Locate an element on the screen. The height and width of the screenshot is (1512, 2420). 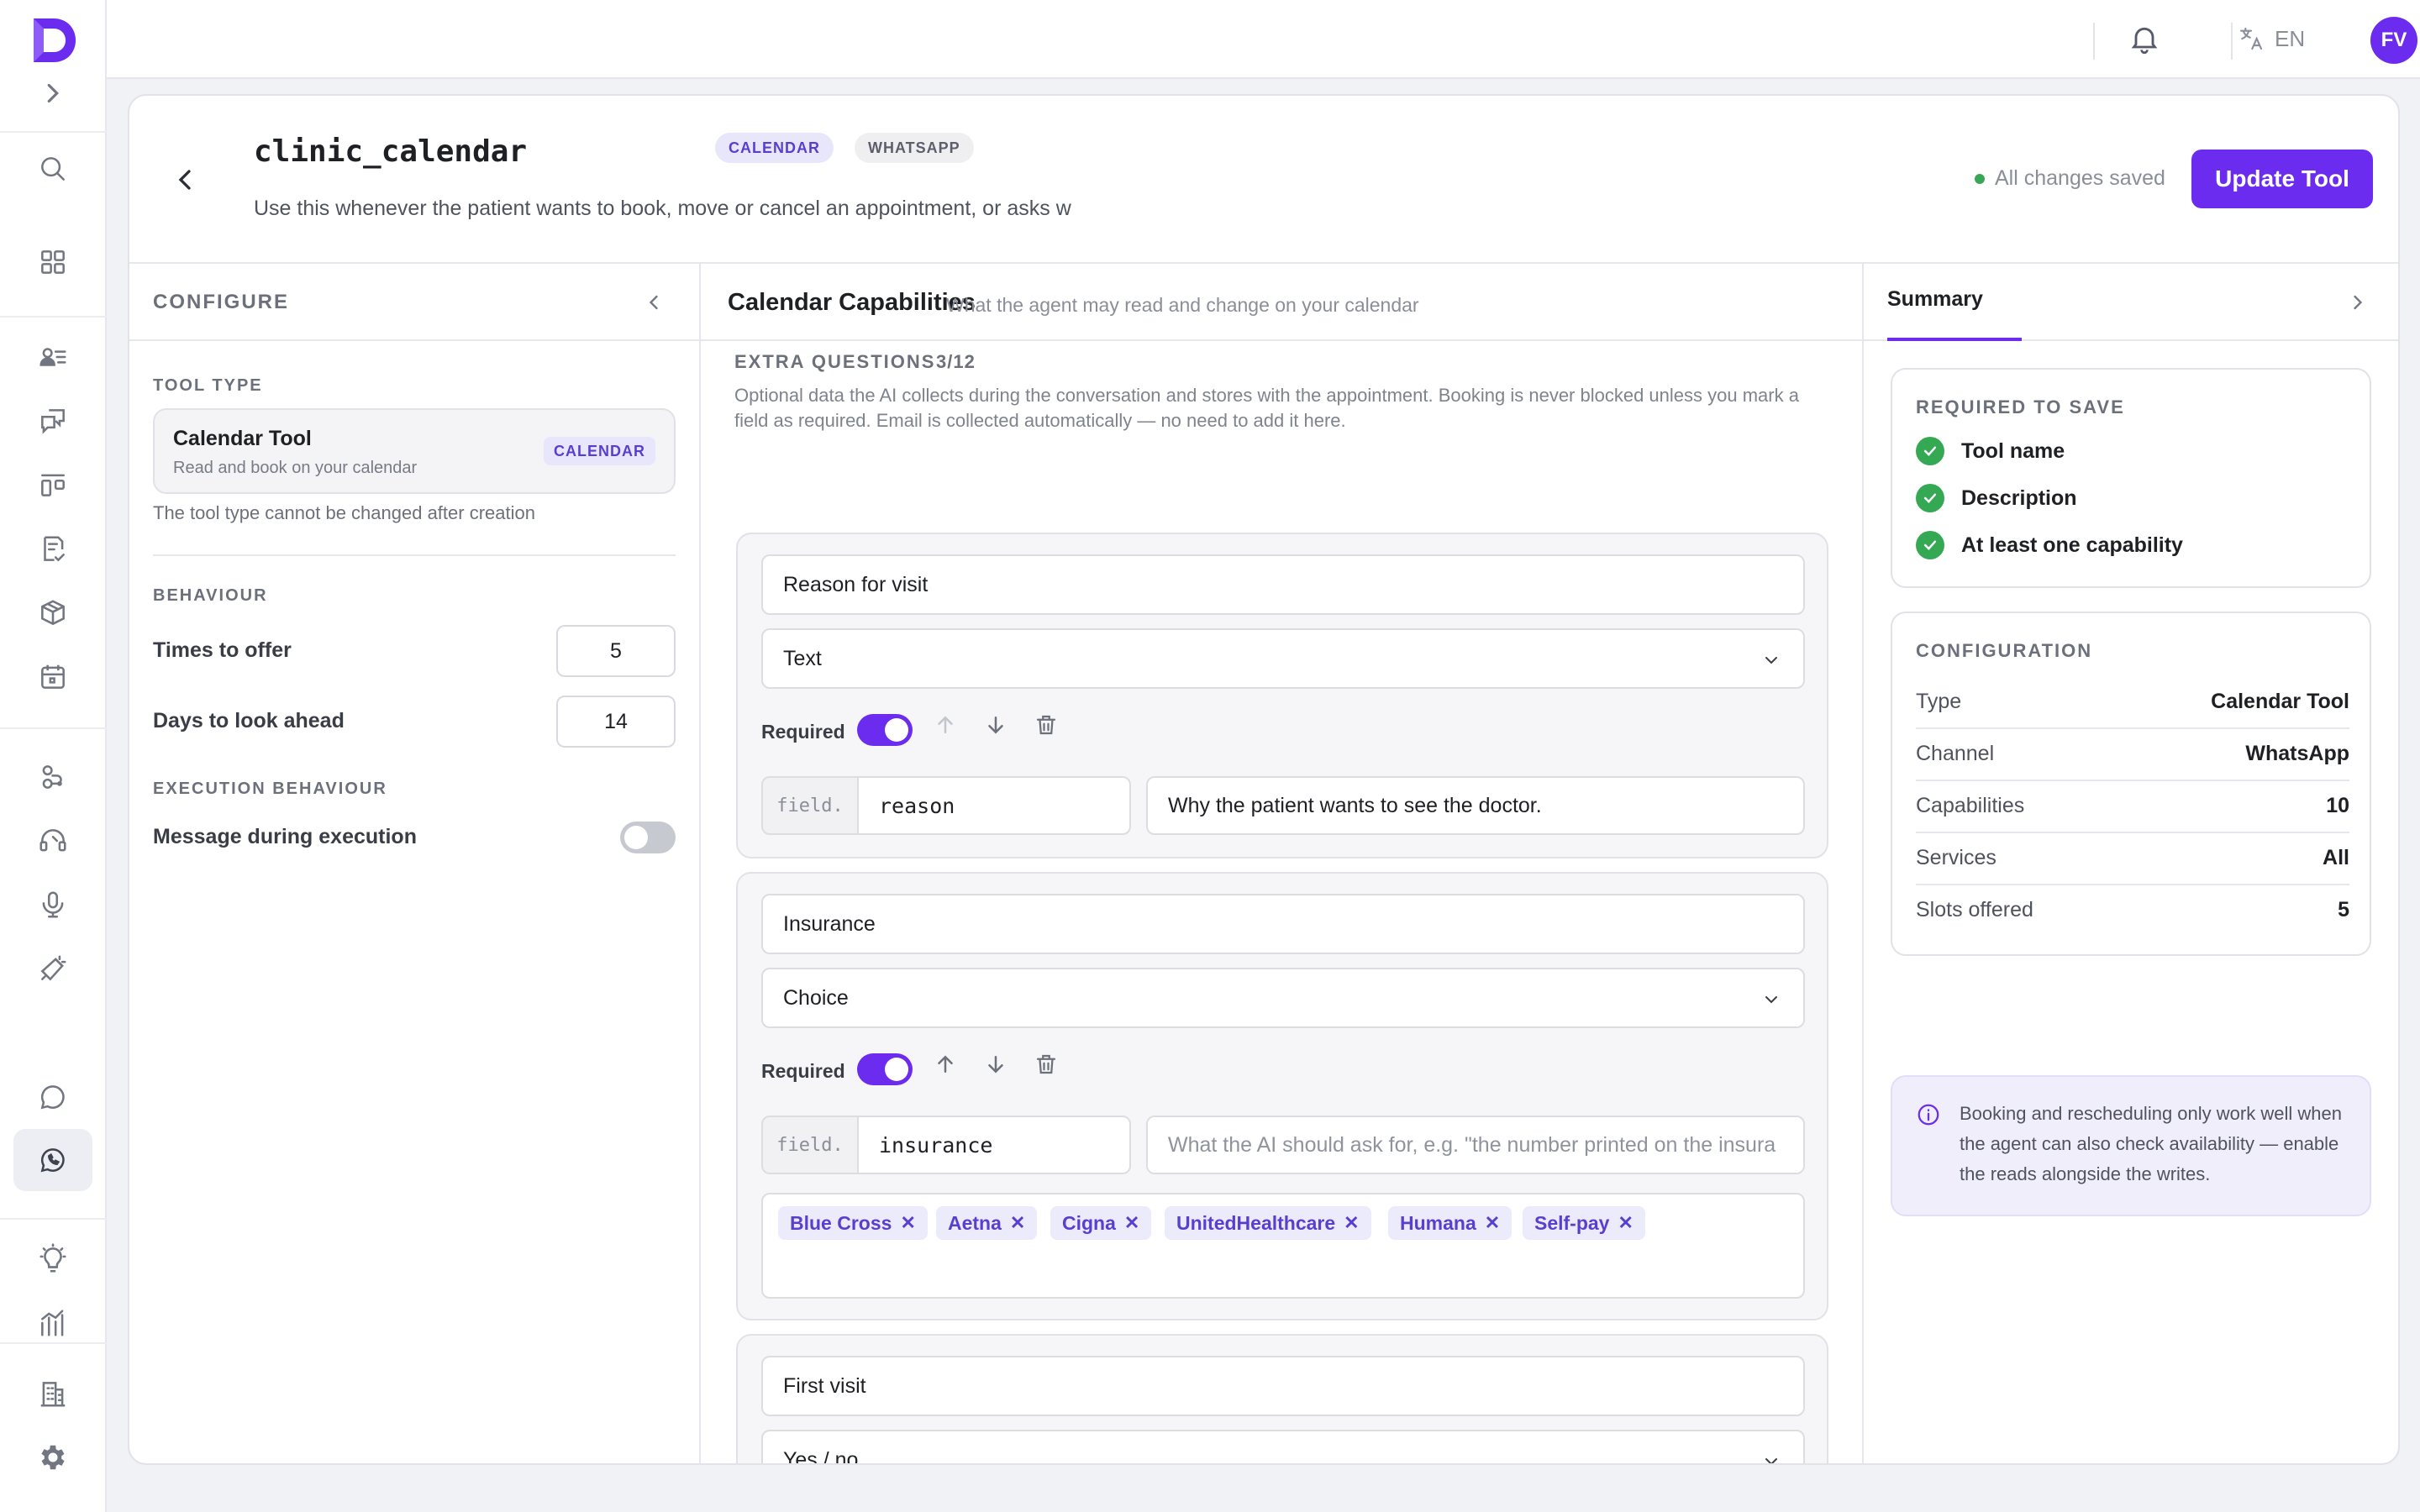
question-type-select: Choice is located at coordinates (1283, 998).